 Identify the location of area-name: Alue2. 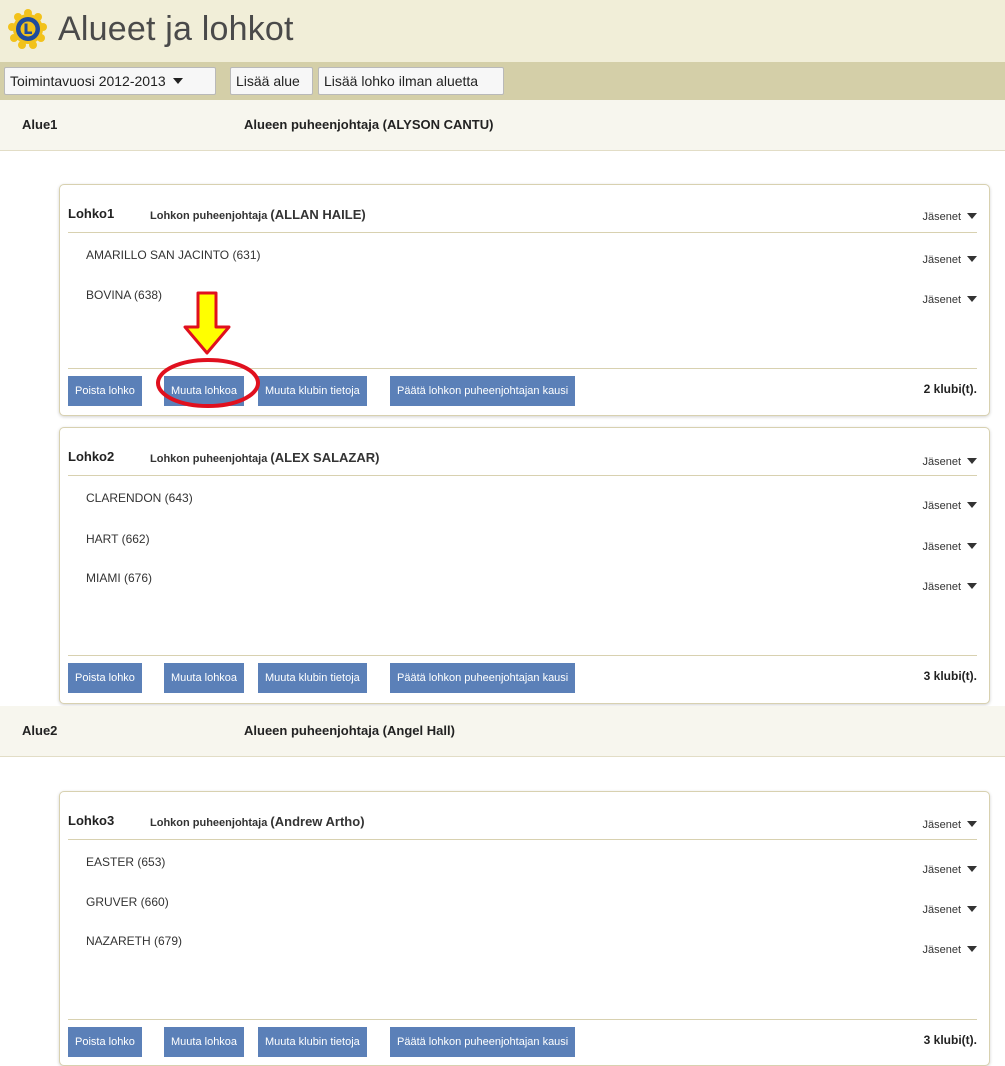
(40, 730).